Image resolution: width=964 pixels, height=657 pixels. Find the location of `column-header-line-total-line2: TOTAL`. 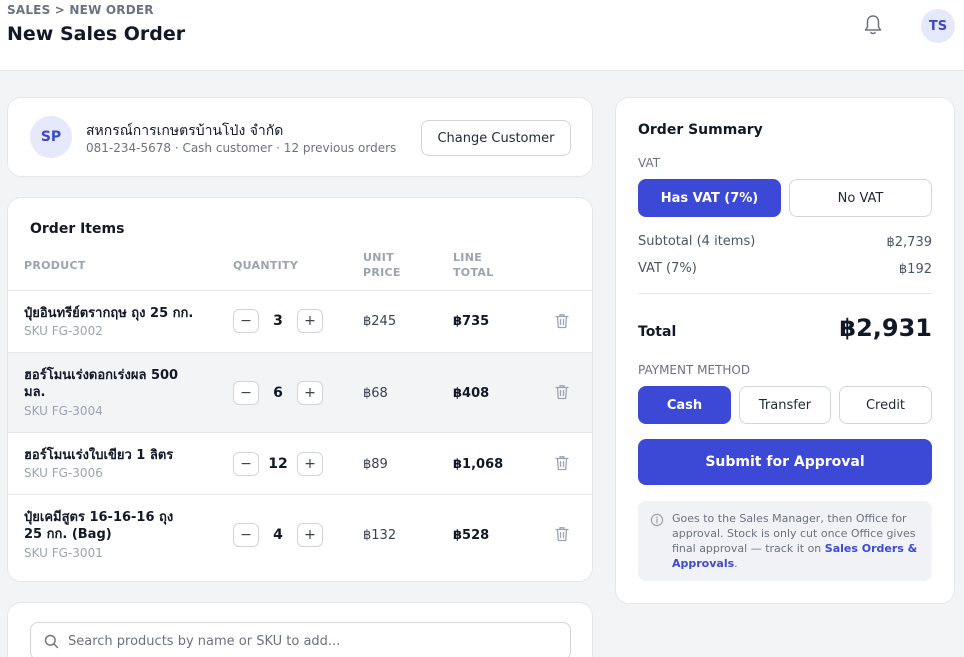

column-header-line-total-line2: TOTAL is located at coordinates (473, 272).